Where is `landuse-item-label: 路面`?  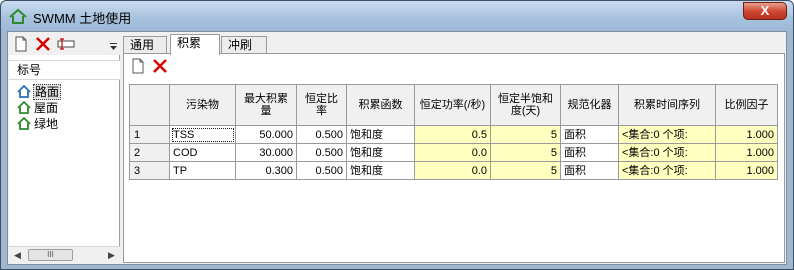
landuse-item-label: 路面 is located at coordinates (47, 92).